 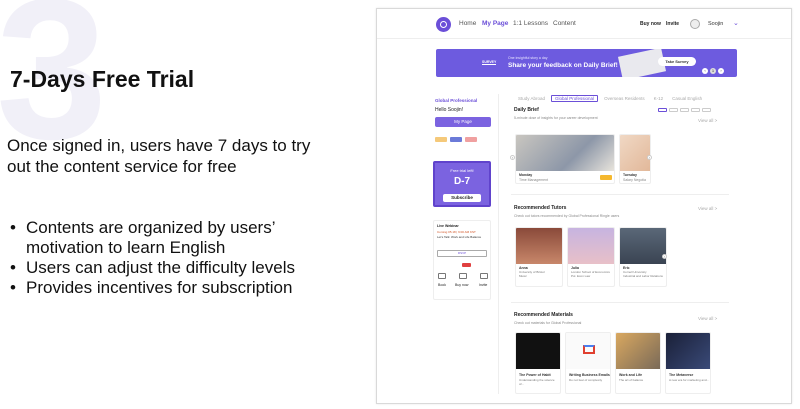 I want to click on program-label: Global Professional, so click(x=456, y=100).